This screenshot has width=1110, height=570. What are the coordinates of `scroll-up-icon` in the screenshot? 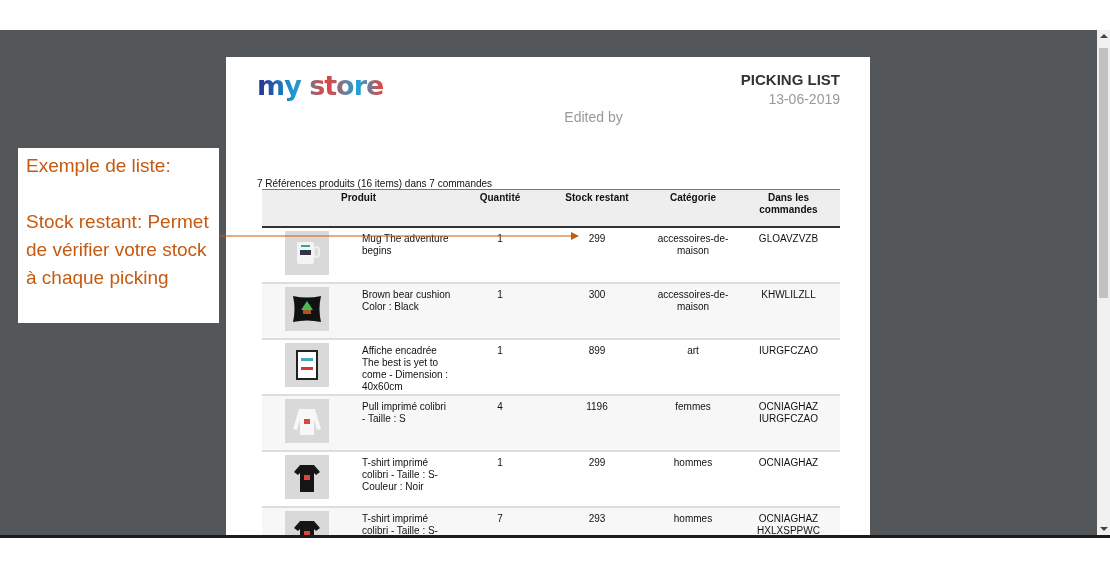 It's located at (1104, 36).